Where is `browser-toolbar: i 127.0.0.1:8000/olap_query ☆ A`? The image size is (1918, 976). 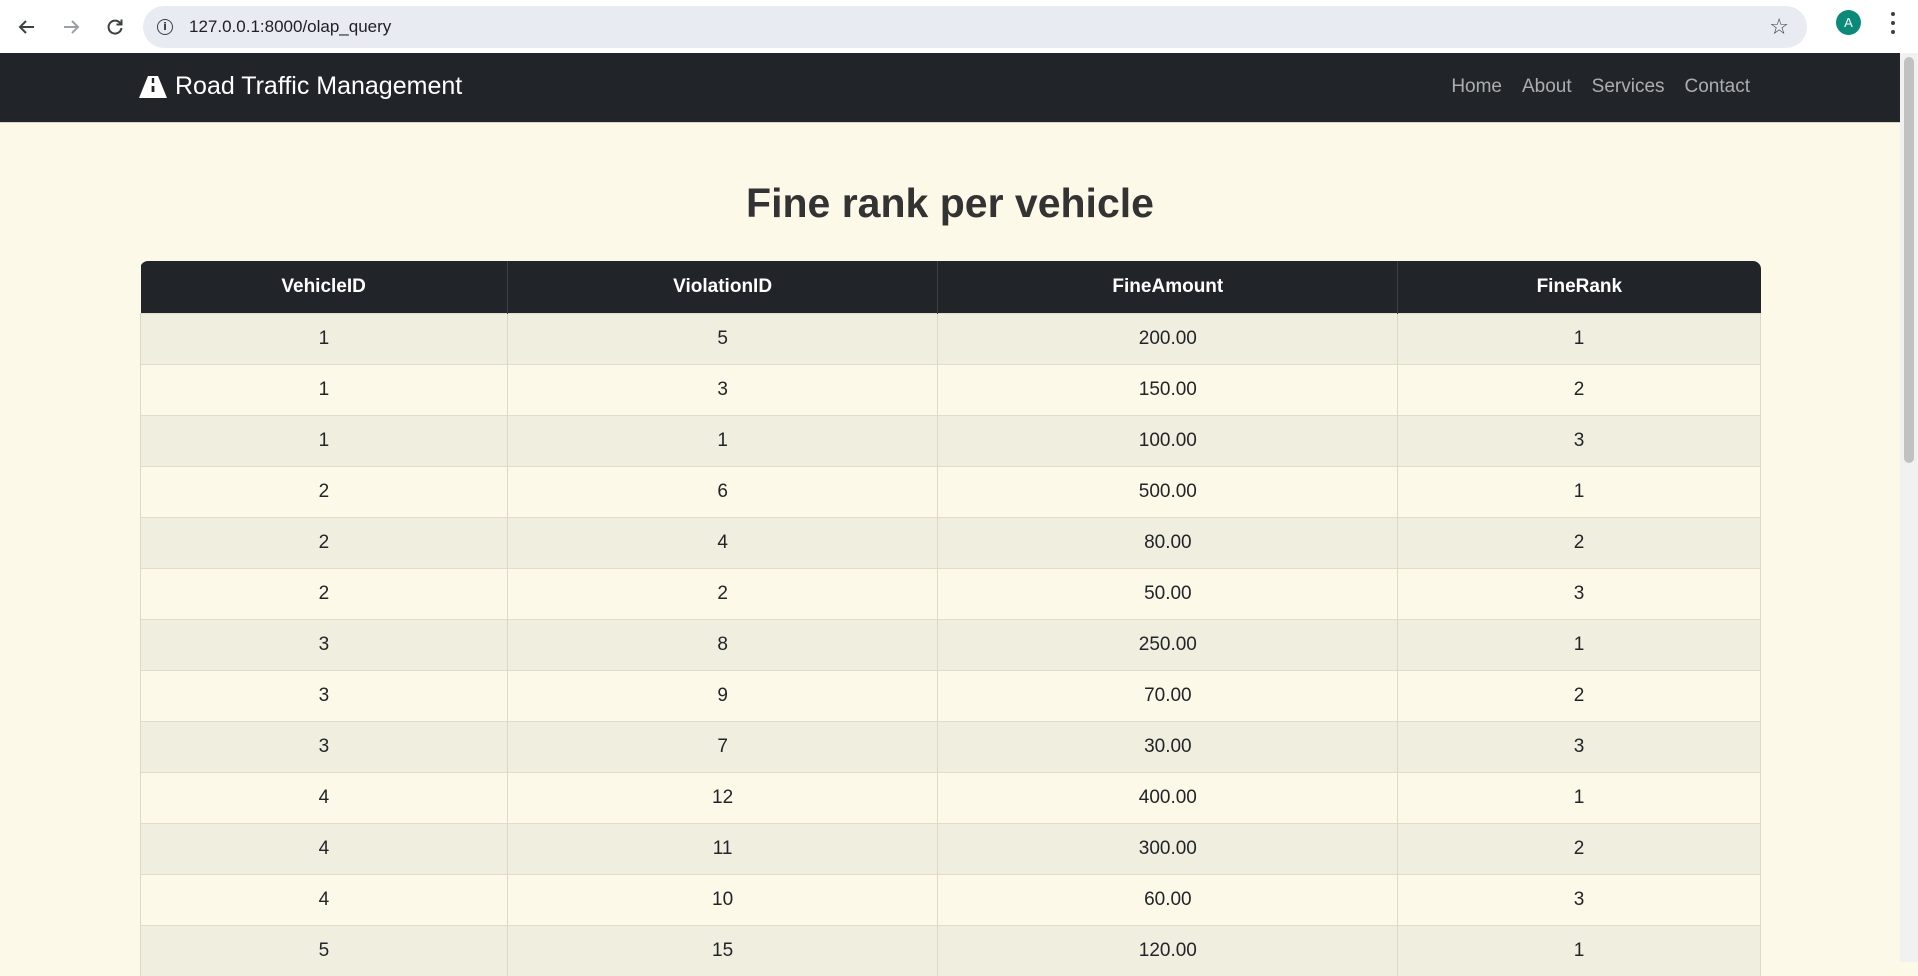 browser-toolbar: i 127.0.0.1:8000/olap_query ☆ A is located at coordinates (959, 26).